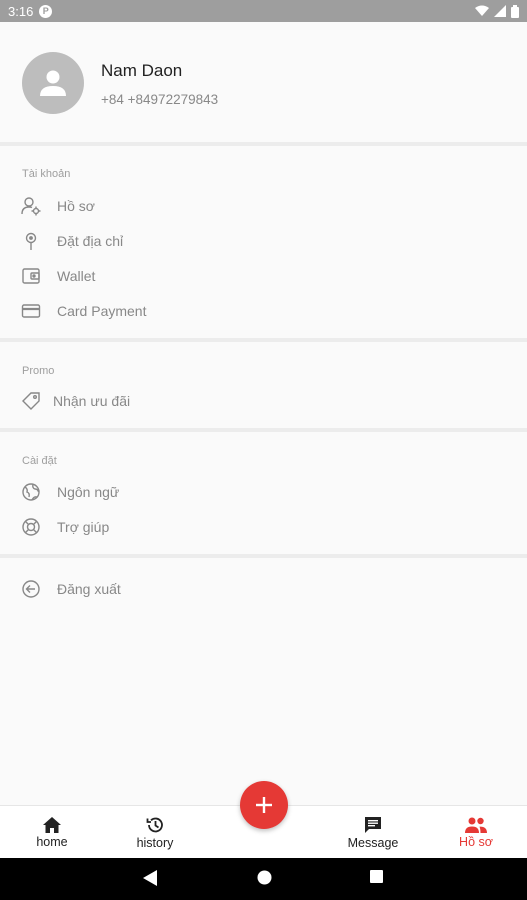 The width and height of the screenshot is (527, 900). I want to click on logout-button: Đăng xuất, so click(260, 589).